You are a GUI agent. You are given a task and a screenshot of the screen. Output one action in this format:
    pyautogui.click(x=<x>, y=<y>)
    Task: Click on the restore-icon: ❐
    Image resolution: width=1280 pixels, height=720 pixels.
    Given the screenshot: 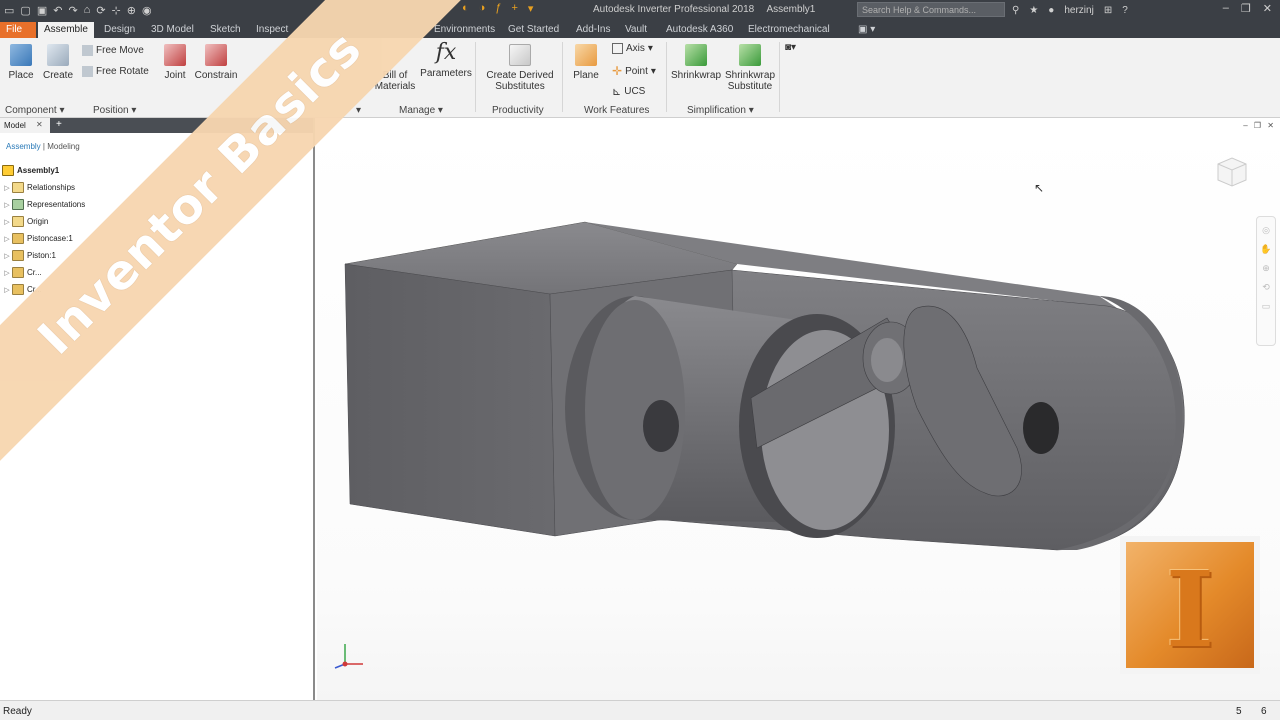 What is the action you would take?
    pyautogui.click(x=1246, y=8)
    